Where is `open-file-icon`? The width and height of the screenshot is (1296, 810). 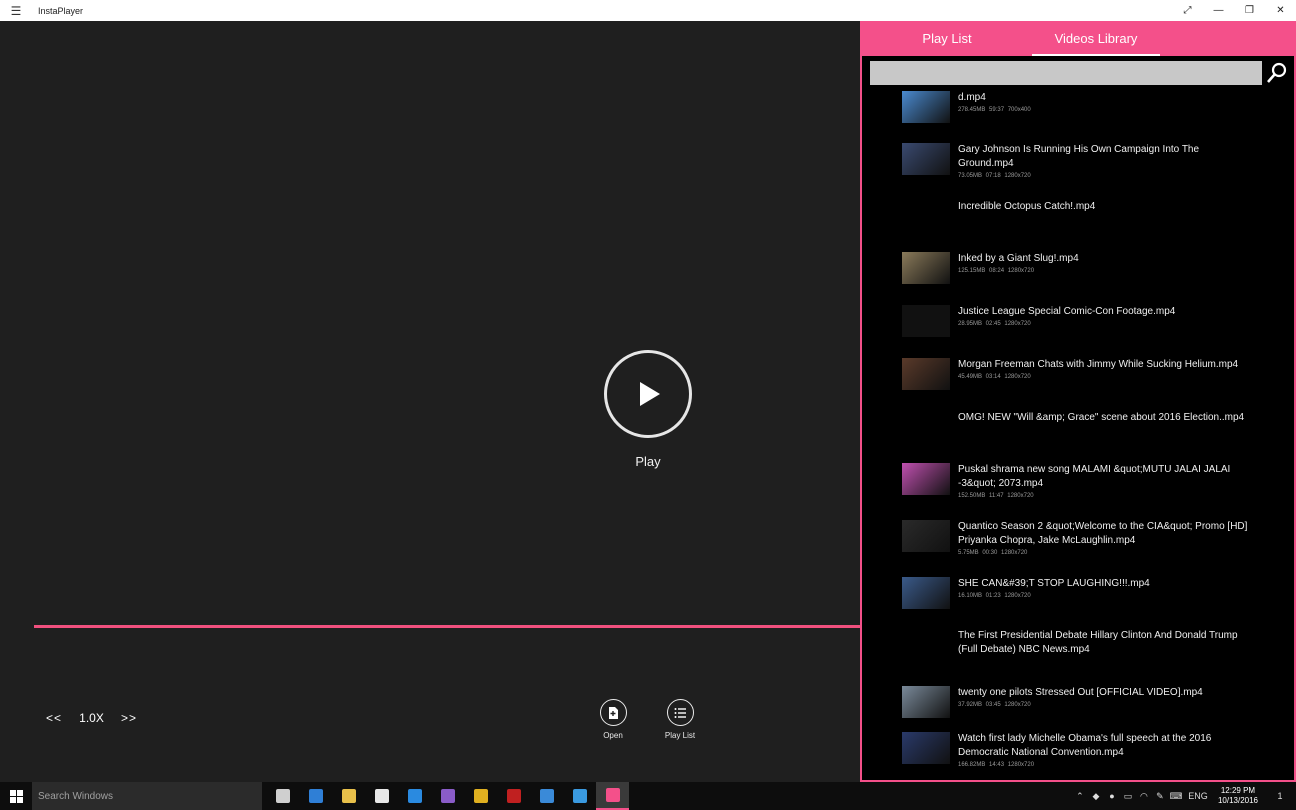 open-file-icon is located at coordinates (613, 712).